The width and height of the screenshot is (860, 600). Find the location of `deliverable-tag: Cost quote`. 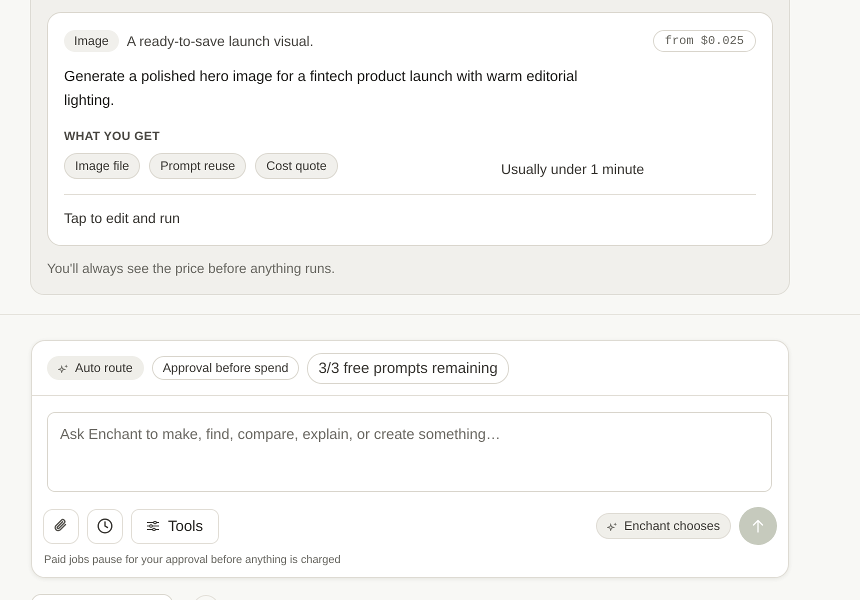

deliverable-tag: Cost quote is located at coordinates (296, 166).